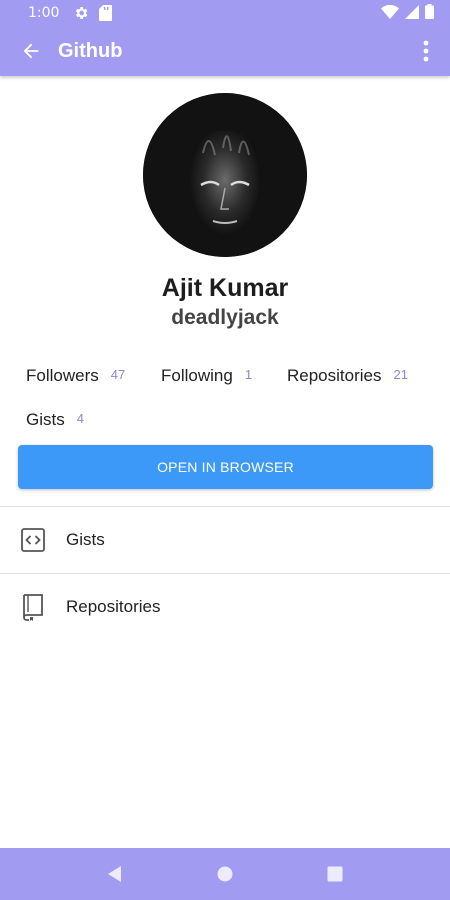  Describe the element at coordinates (80, 418) in the screenshot. I see `stat-count: 4` at that location.